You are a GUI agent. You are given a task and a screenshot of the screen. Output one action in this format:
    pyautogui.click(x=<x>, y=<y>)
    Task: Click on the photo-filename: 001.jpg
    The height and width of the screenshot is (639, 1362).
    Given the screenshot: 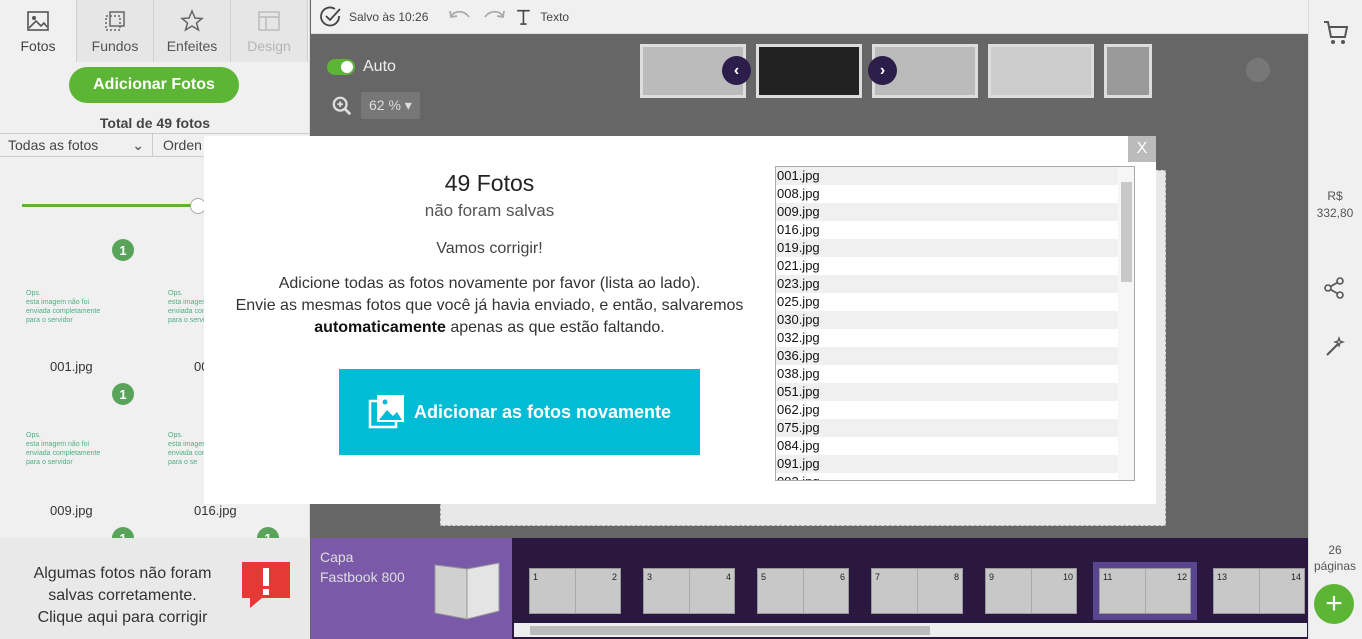 What is the action you would take?
    pyautogui.click(x=71, y=366)
    